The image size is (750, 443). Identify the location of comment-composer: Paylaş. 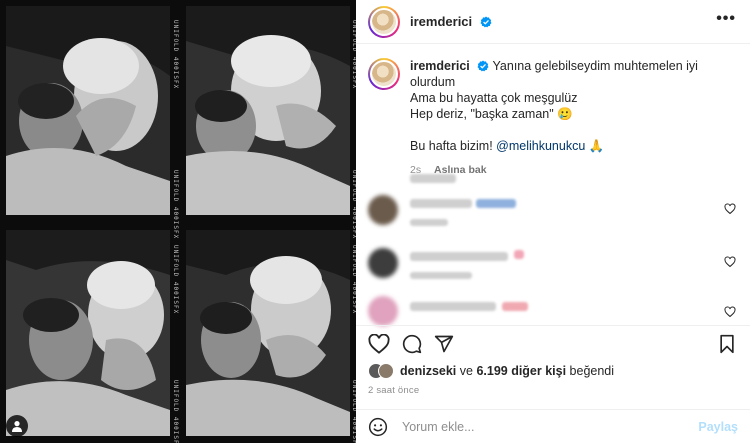
(553, 426).